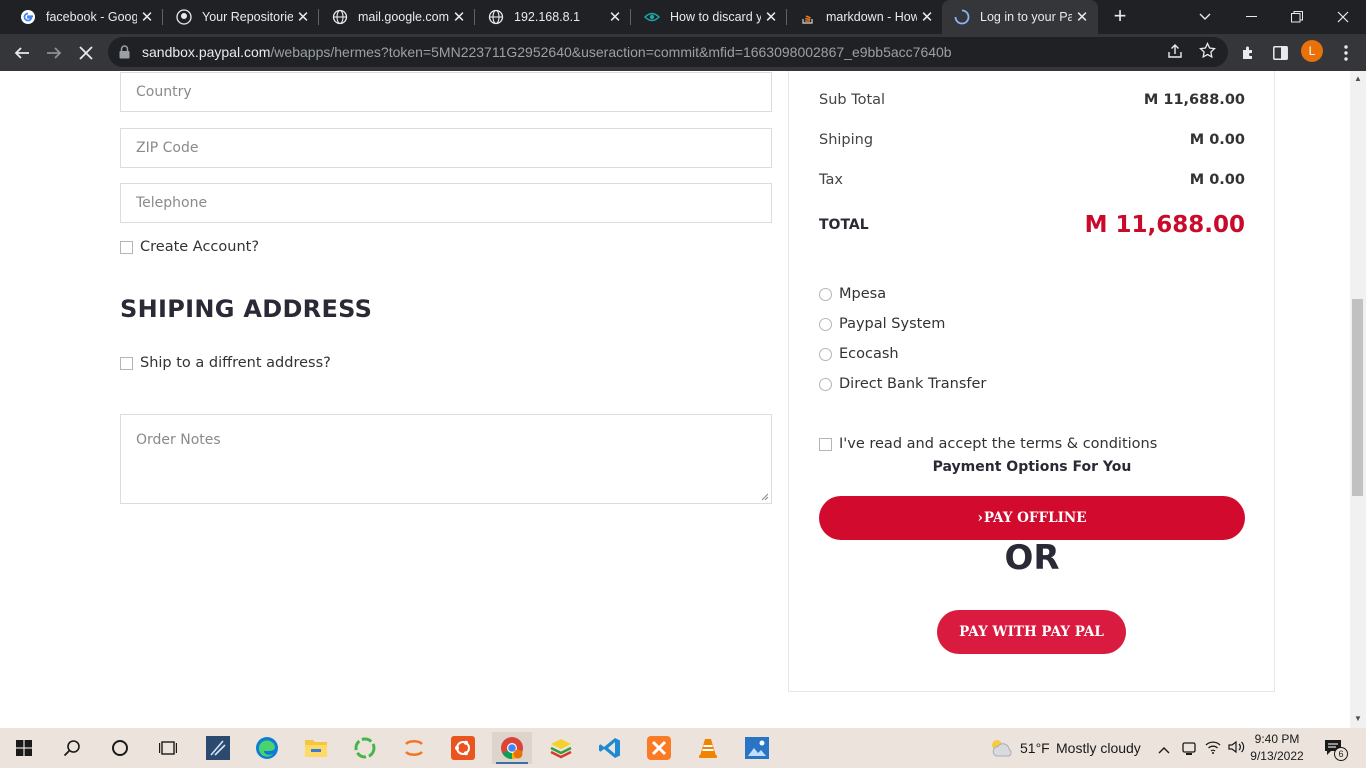 Image resolution: width=1366 pixels, height=768 pixels. I want to click on file-explorer-icon, so click(316, 748).